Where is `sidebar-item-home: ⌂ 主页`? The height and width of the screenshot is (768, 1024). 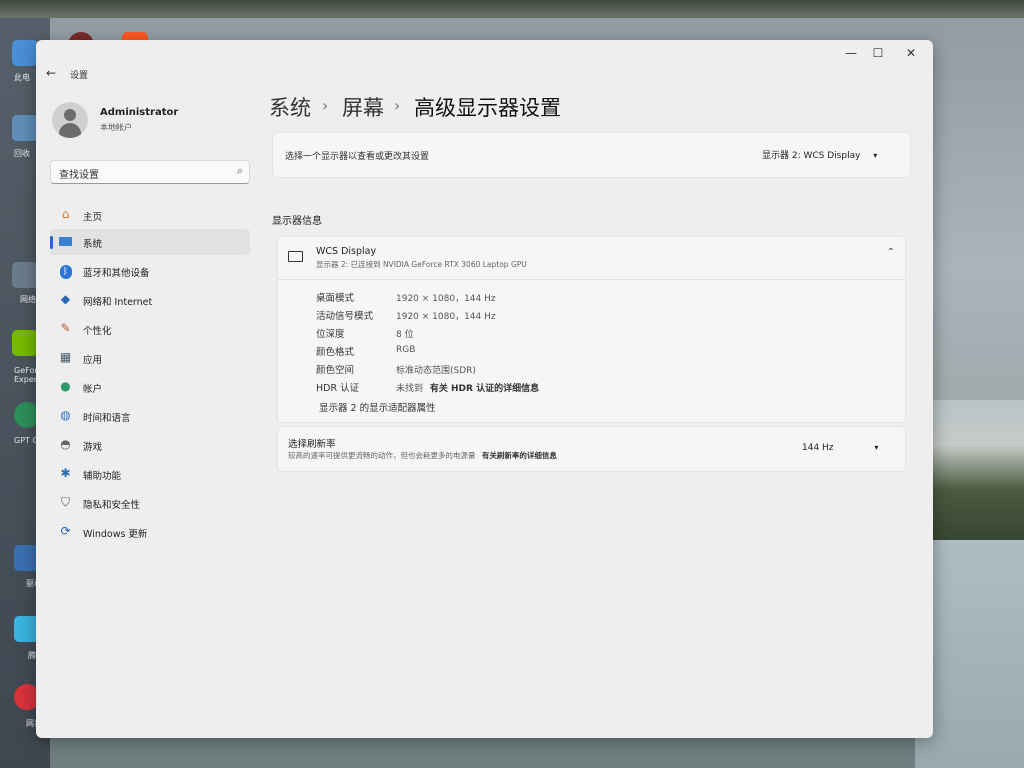 sidebar-item-home: ⌂ 主页 is located at coordinates (150, 215).